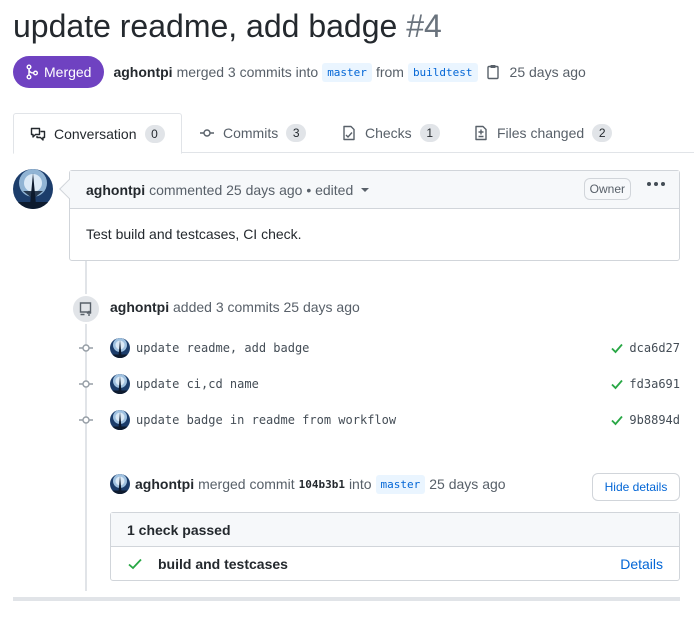 This screenshot has width=694, height=625. Describe the element at coordinates (365, 189) in the screenshot. I see `chevron-down-icon` at that location.